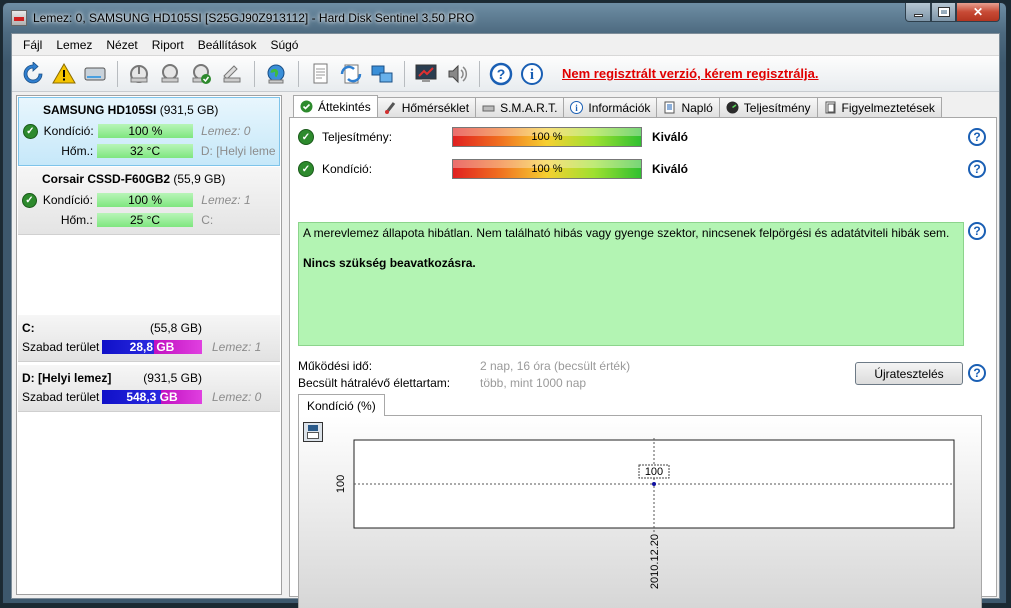 Image resolution: width=1011 pixels, height=608 pixels. What do you see at coordinates (382, 74) in the screenshot?
I see `network-icon` at bounding box center [382, 74].